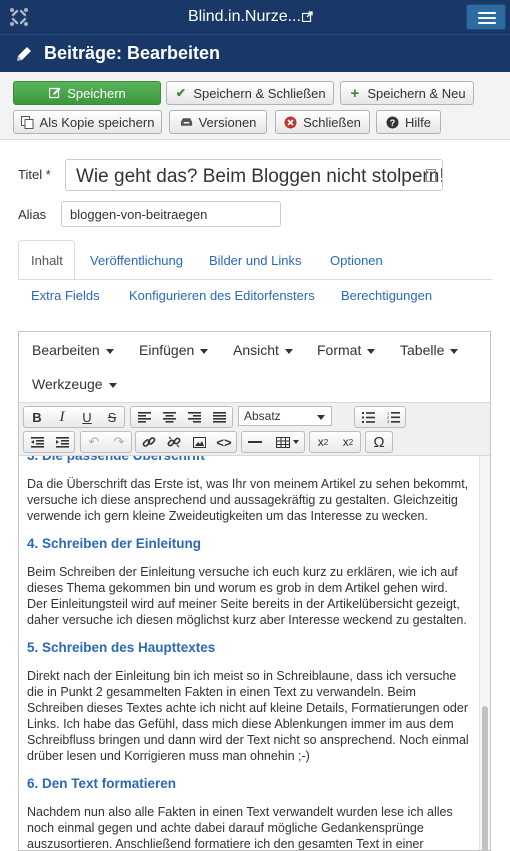  What do you see at coordinates (259, 93) in the screenshot?
I see `save-close-label: Speichern & Schließen` at bounding box center [259, 93].